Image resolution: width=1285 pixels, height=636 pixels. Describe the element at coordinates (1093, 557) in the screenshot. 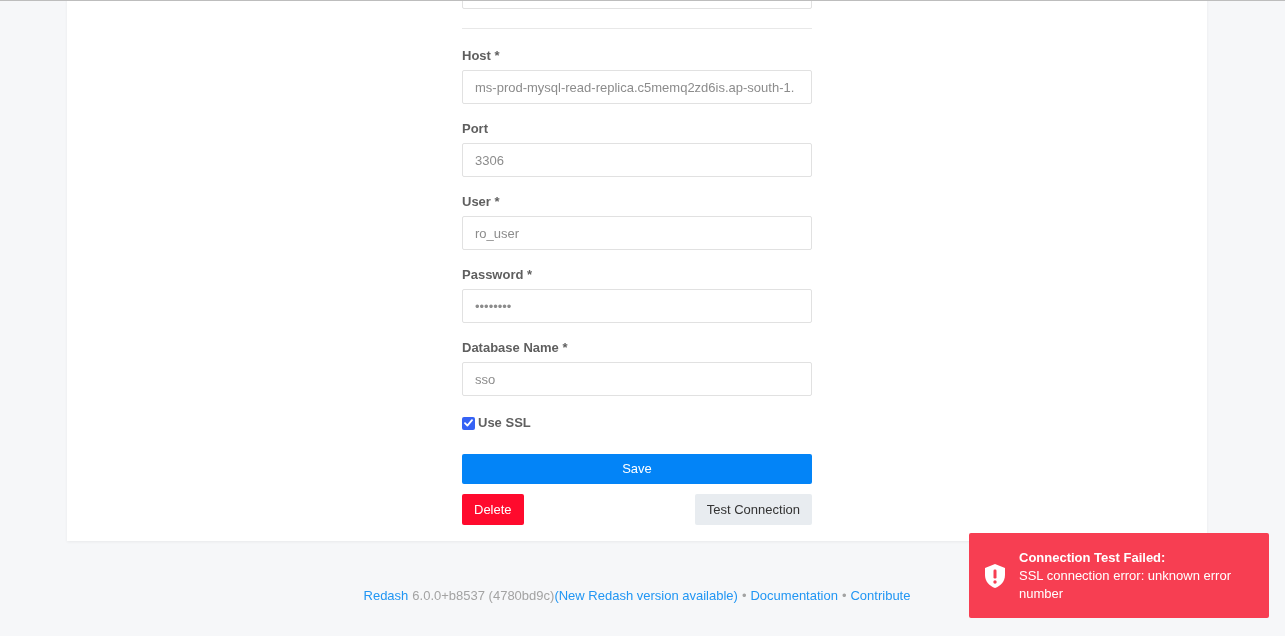

I see `toast-title: Connection Test Failed:` at that location.